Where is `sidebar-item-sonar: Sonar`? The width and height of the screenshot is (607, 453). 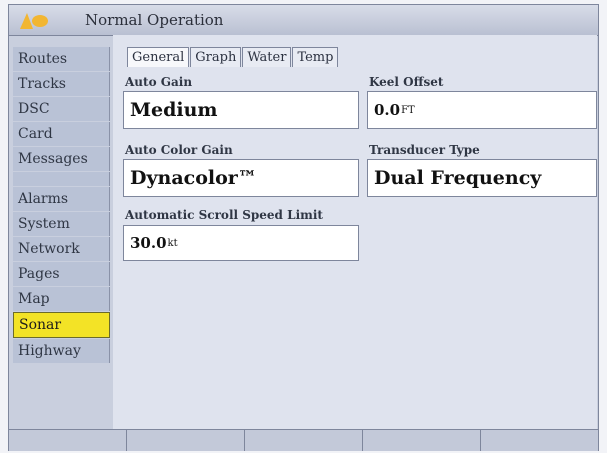
sidebar-item-sonar: Sonar is located at coordinates (61, 325).